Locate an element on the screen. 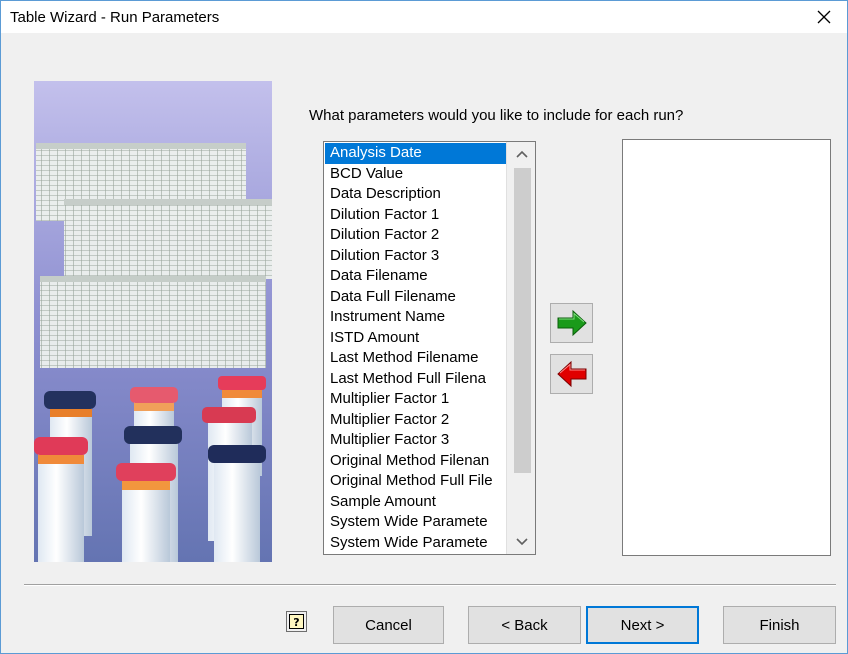 This screenshot has width=848, height=654. cancel-button: Cancel is located at coordinates (388, 625).